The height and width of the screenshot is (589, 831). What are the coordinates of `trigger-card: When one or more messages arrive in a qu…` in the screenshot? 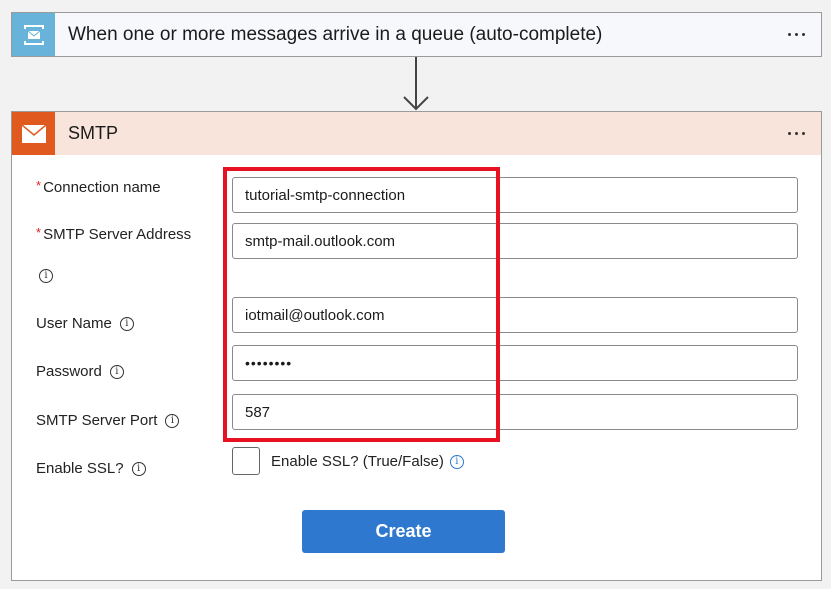 It's located at (416, 34).